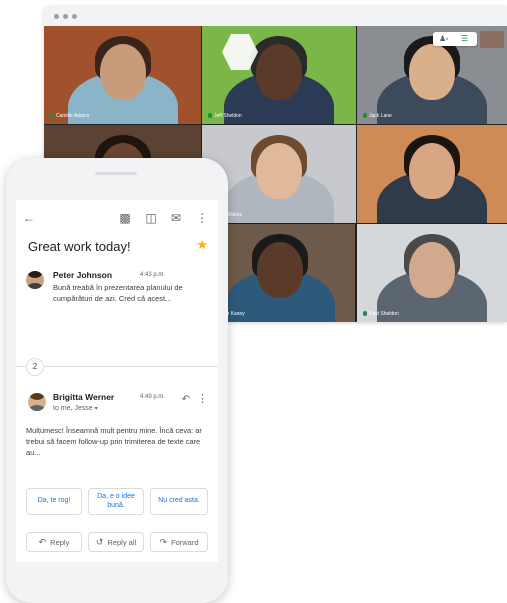  I want to click on reply-all-button: ↺ Reply all, so click(116, 542).